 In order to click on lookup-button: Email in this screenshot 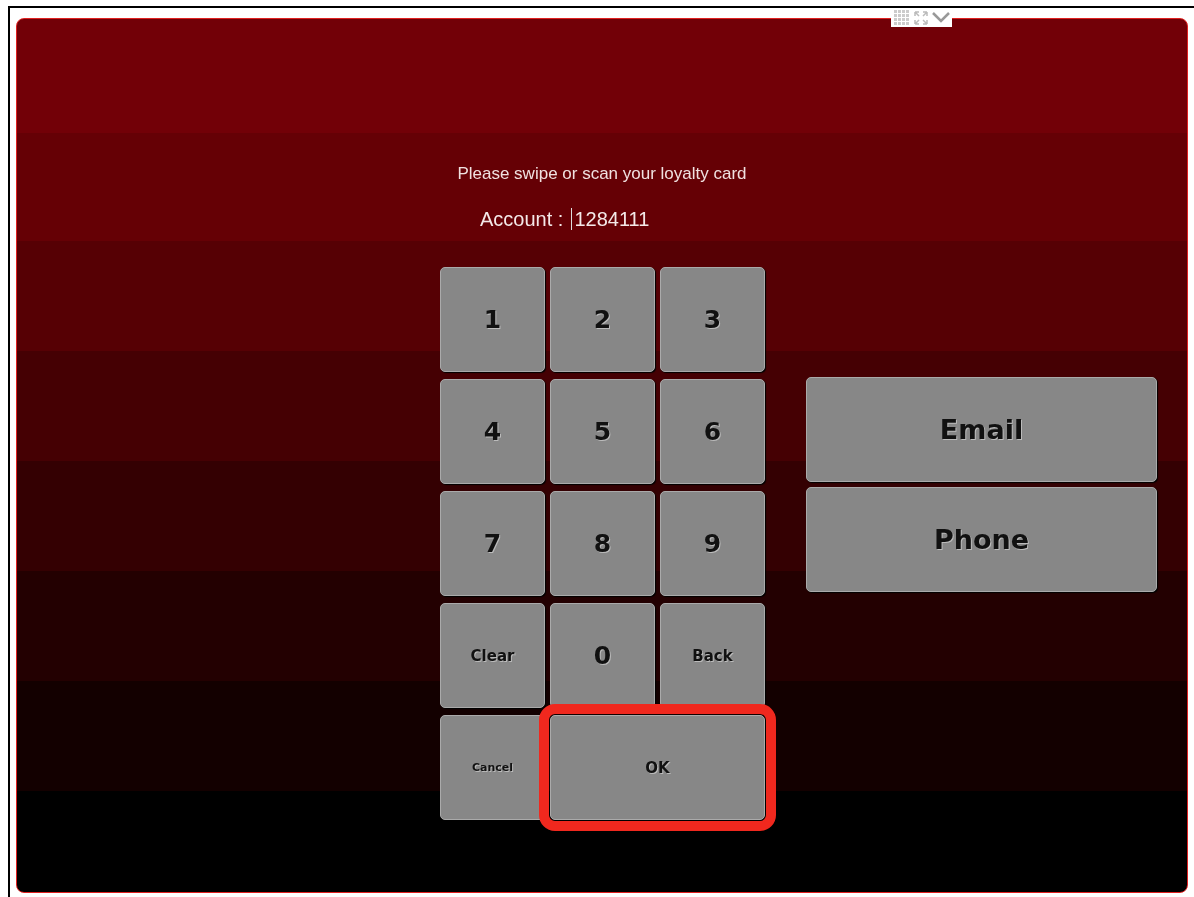, I will do `click(981, 429)`.